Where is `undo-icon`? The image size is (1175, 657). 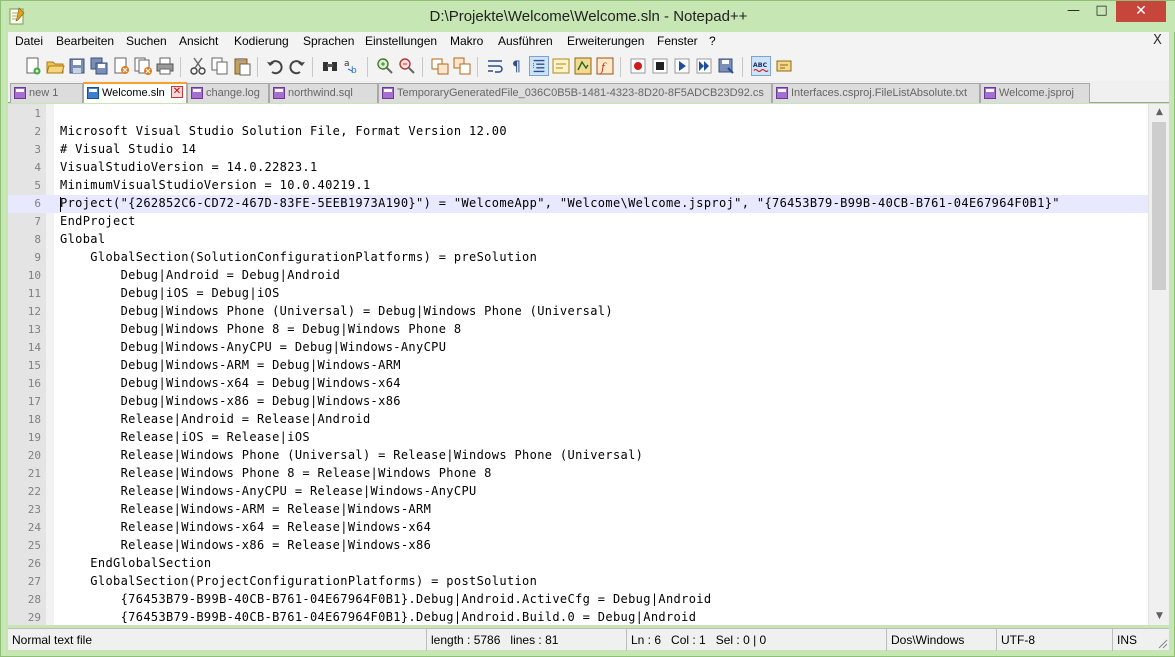
undo-icon is located at coordinates (275, 66).